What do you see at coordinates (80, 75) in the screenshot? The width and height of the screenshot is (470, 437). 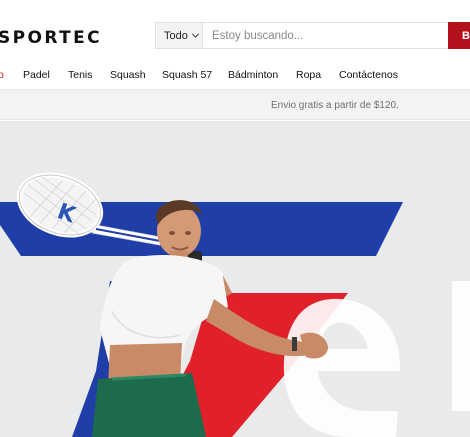 I see `nav-item-tenis: Tenis` at bounding box center [80, 75].